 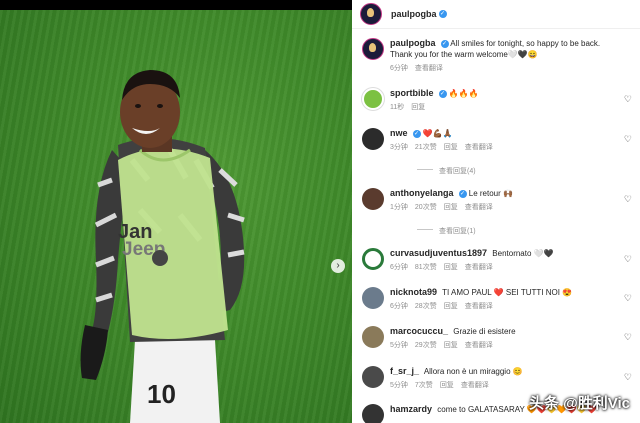 I want to click on commenter-username: nwe, so click(x=399, y=133).